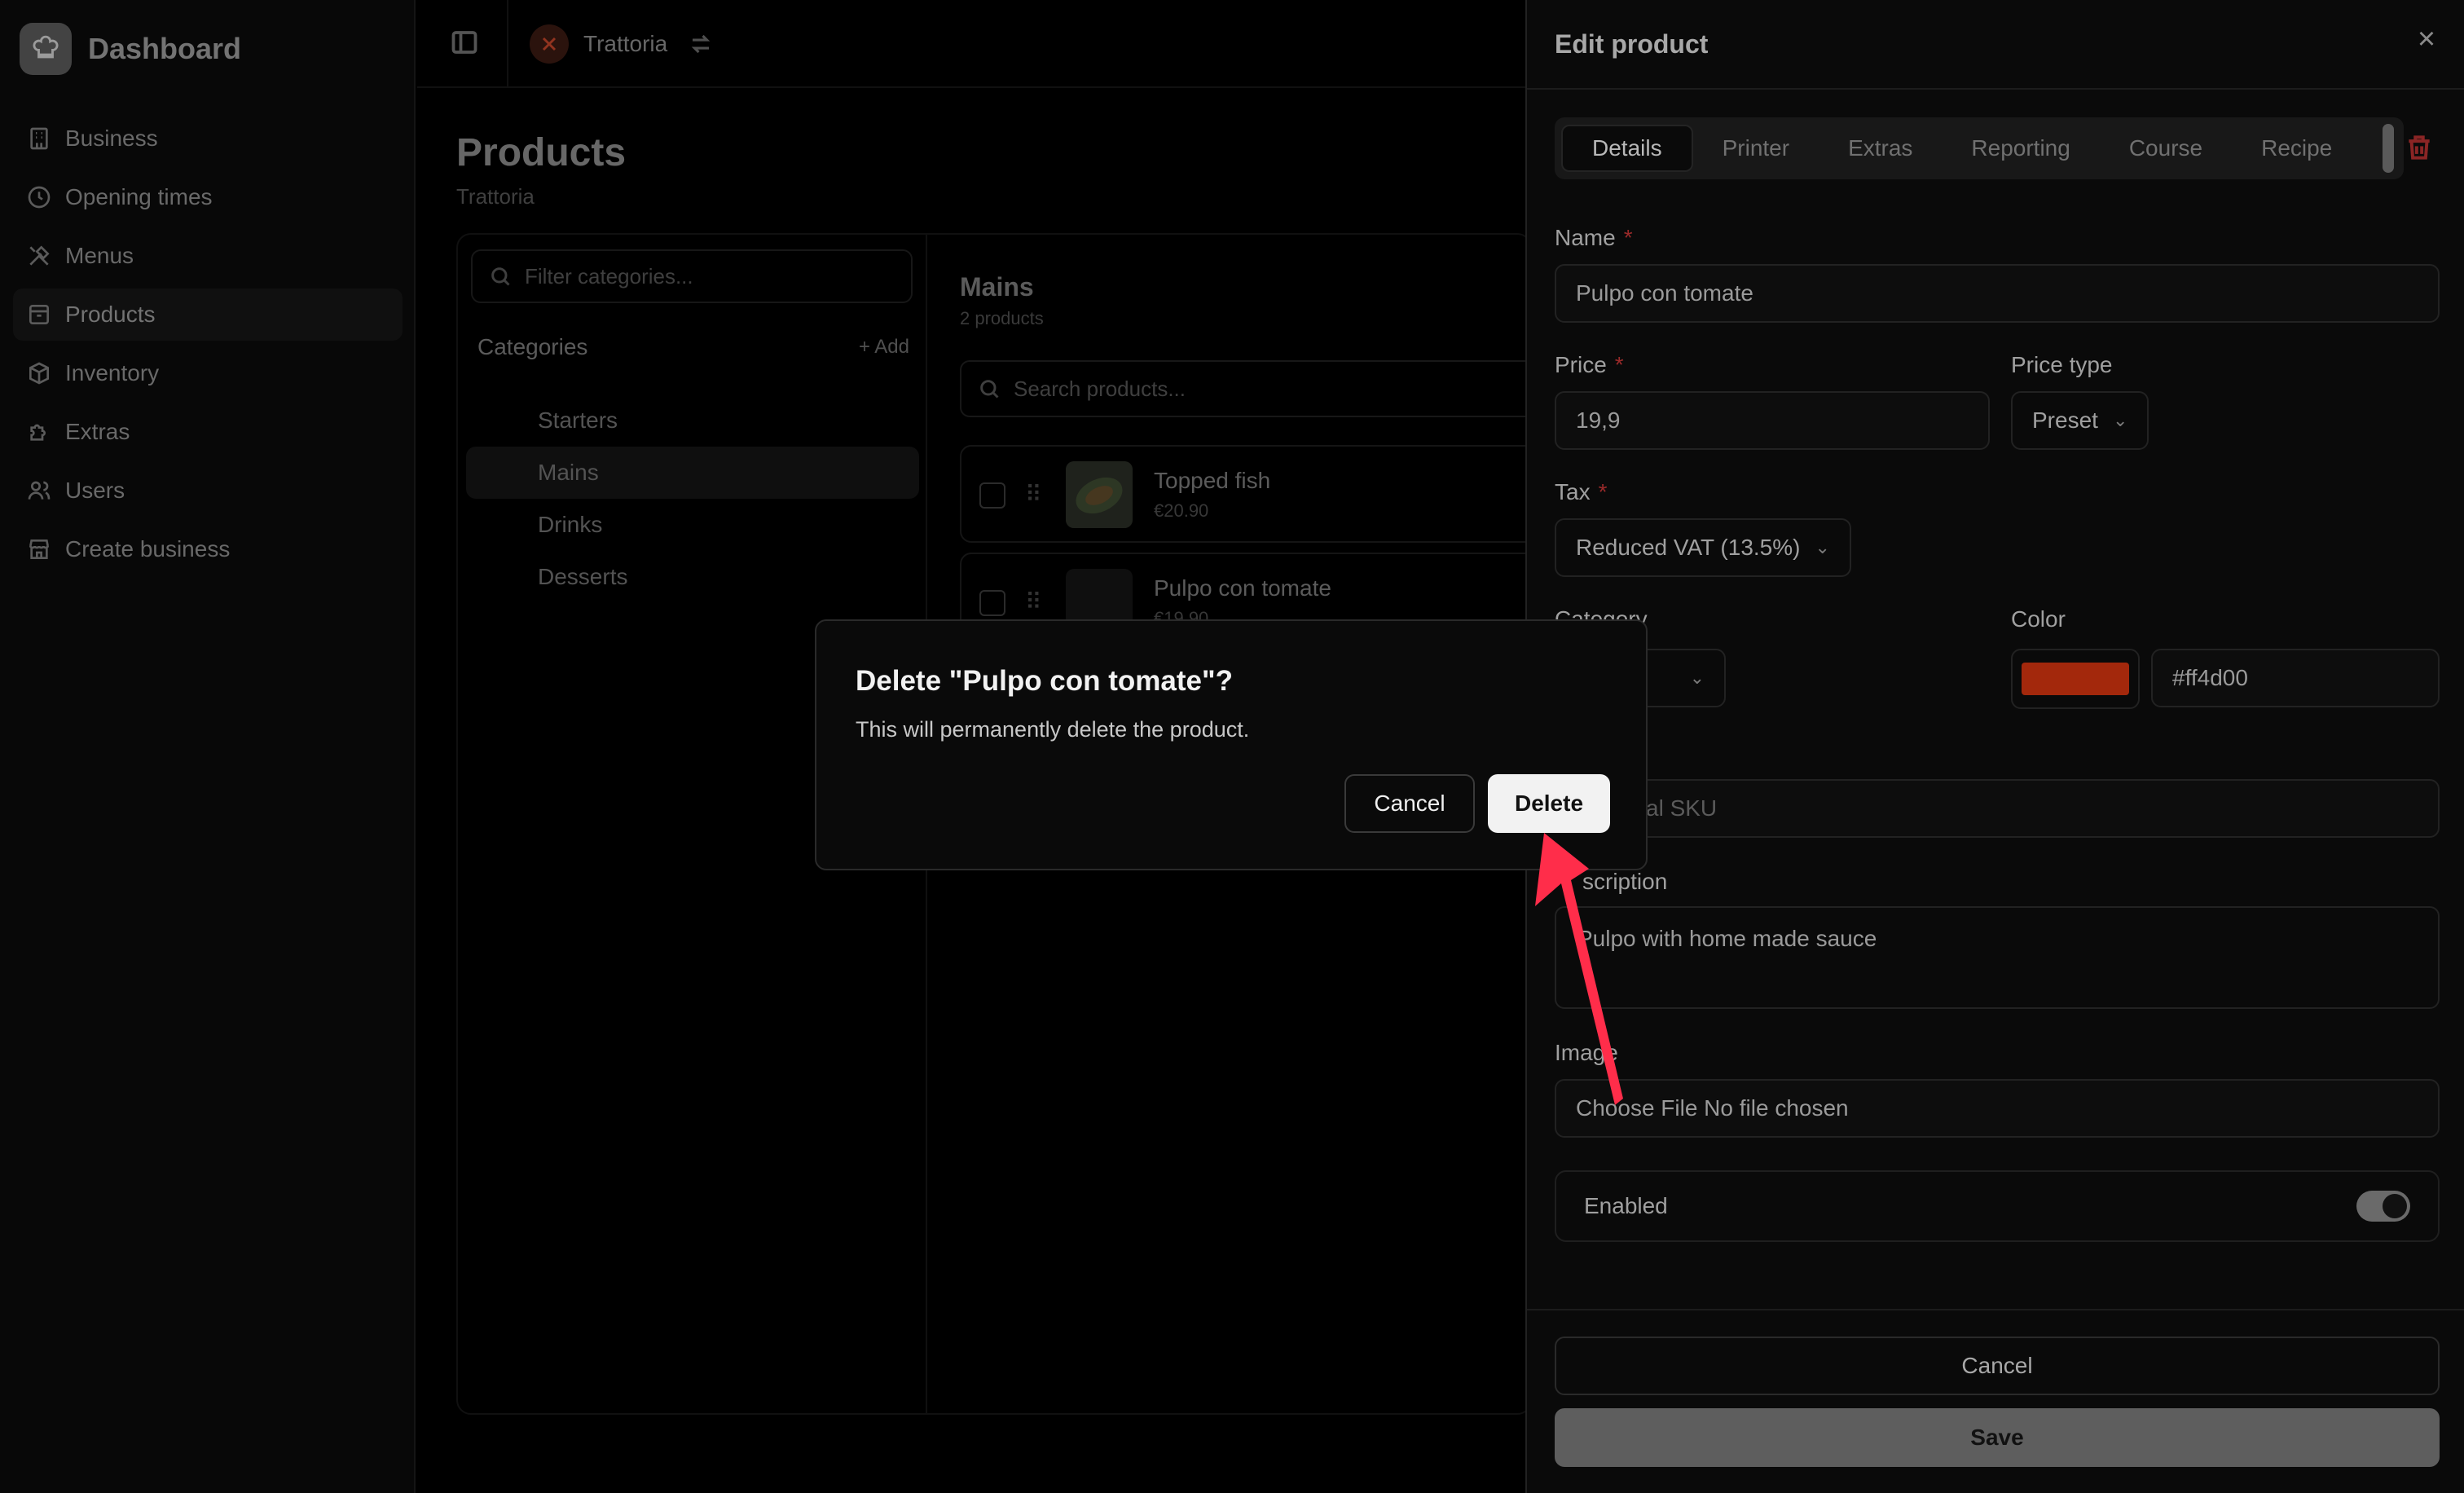 The width and height of the screenshot is (2464, 1493). What do you see at coordinates (1997, 294) in the screenshot?
I see `name-field: Pulpo con tomate` at bounding box center [1997, 294].